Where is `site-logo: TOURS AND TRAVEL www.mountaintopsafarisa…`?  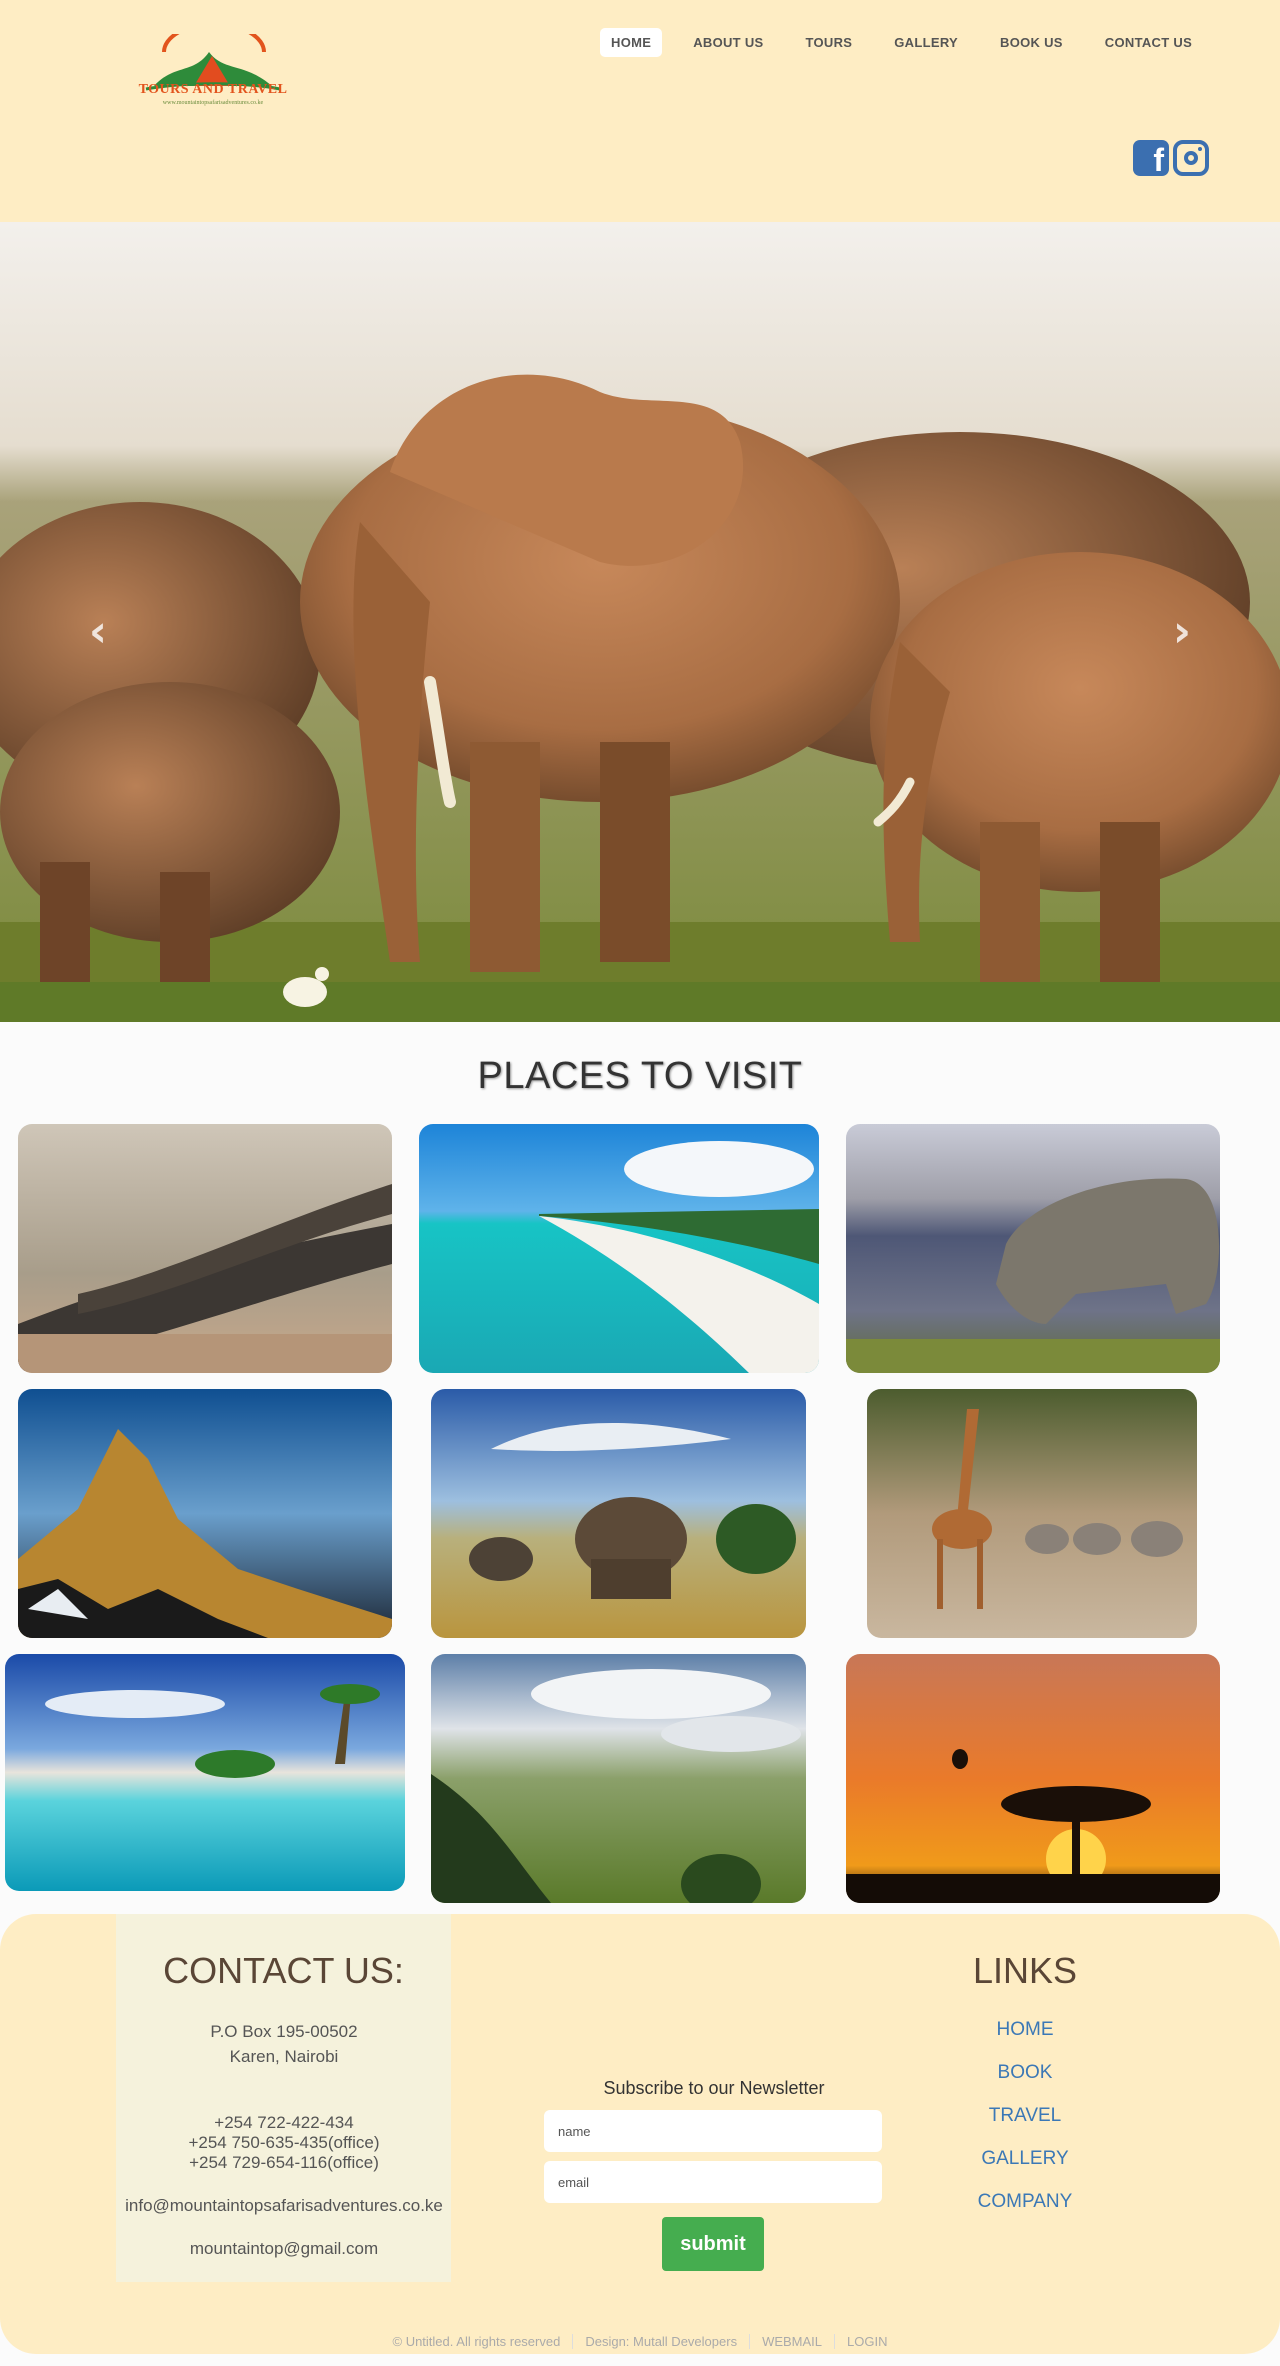 site-logo: TOURS AND TRAVEL www.mountaintopsafarisa… is located at coordinates (212, 73).